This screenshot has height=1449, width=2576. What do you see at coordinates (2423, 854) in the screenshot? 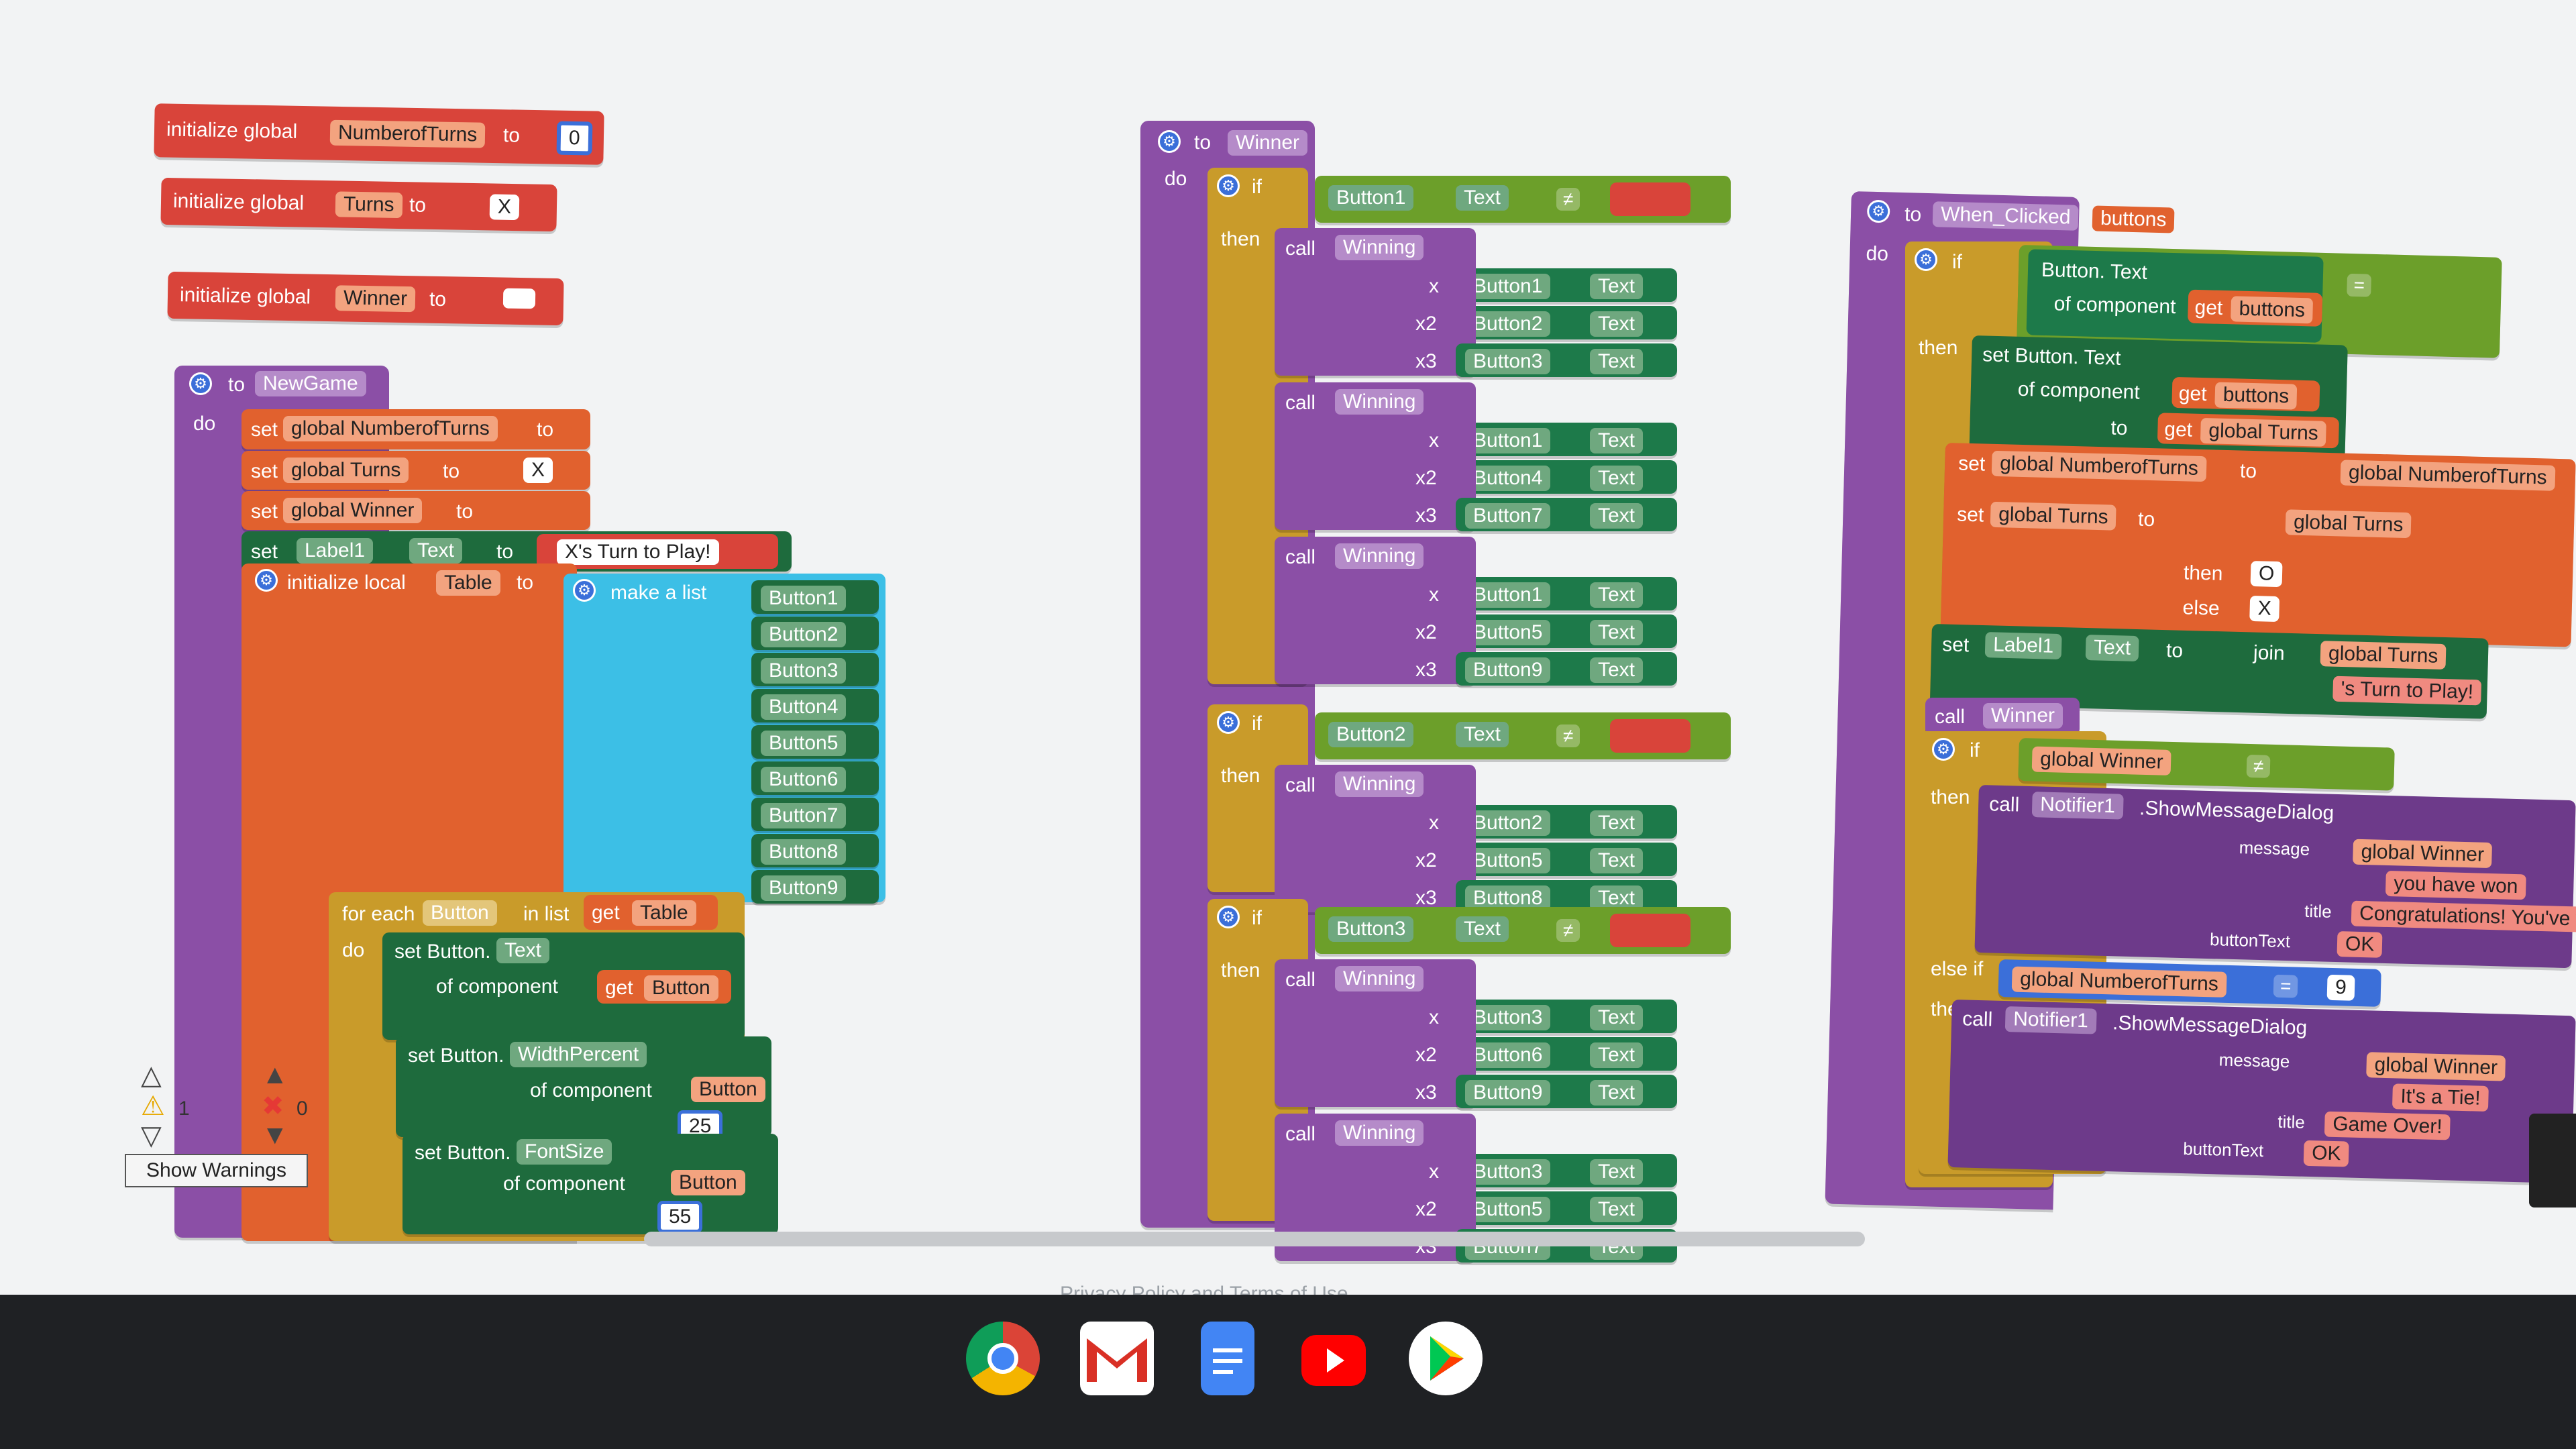
I see `get-global-winner: global Winner` at bounding box center [2423, 854].